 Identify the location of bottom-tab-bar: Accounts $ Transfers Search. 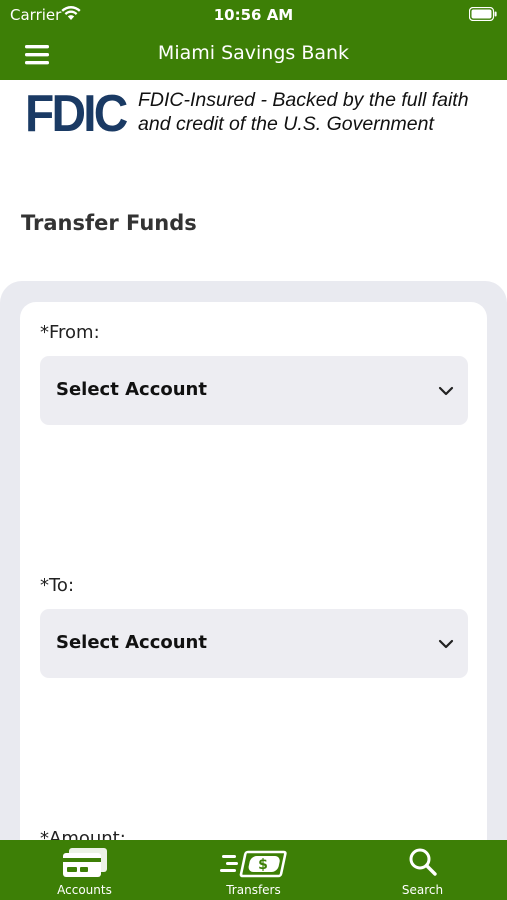
(253, 870).